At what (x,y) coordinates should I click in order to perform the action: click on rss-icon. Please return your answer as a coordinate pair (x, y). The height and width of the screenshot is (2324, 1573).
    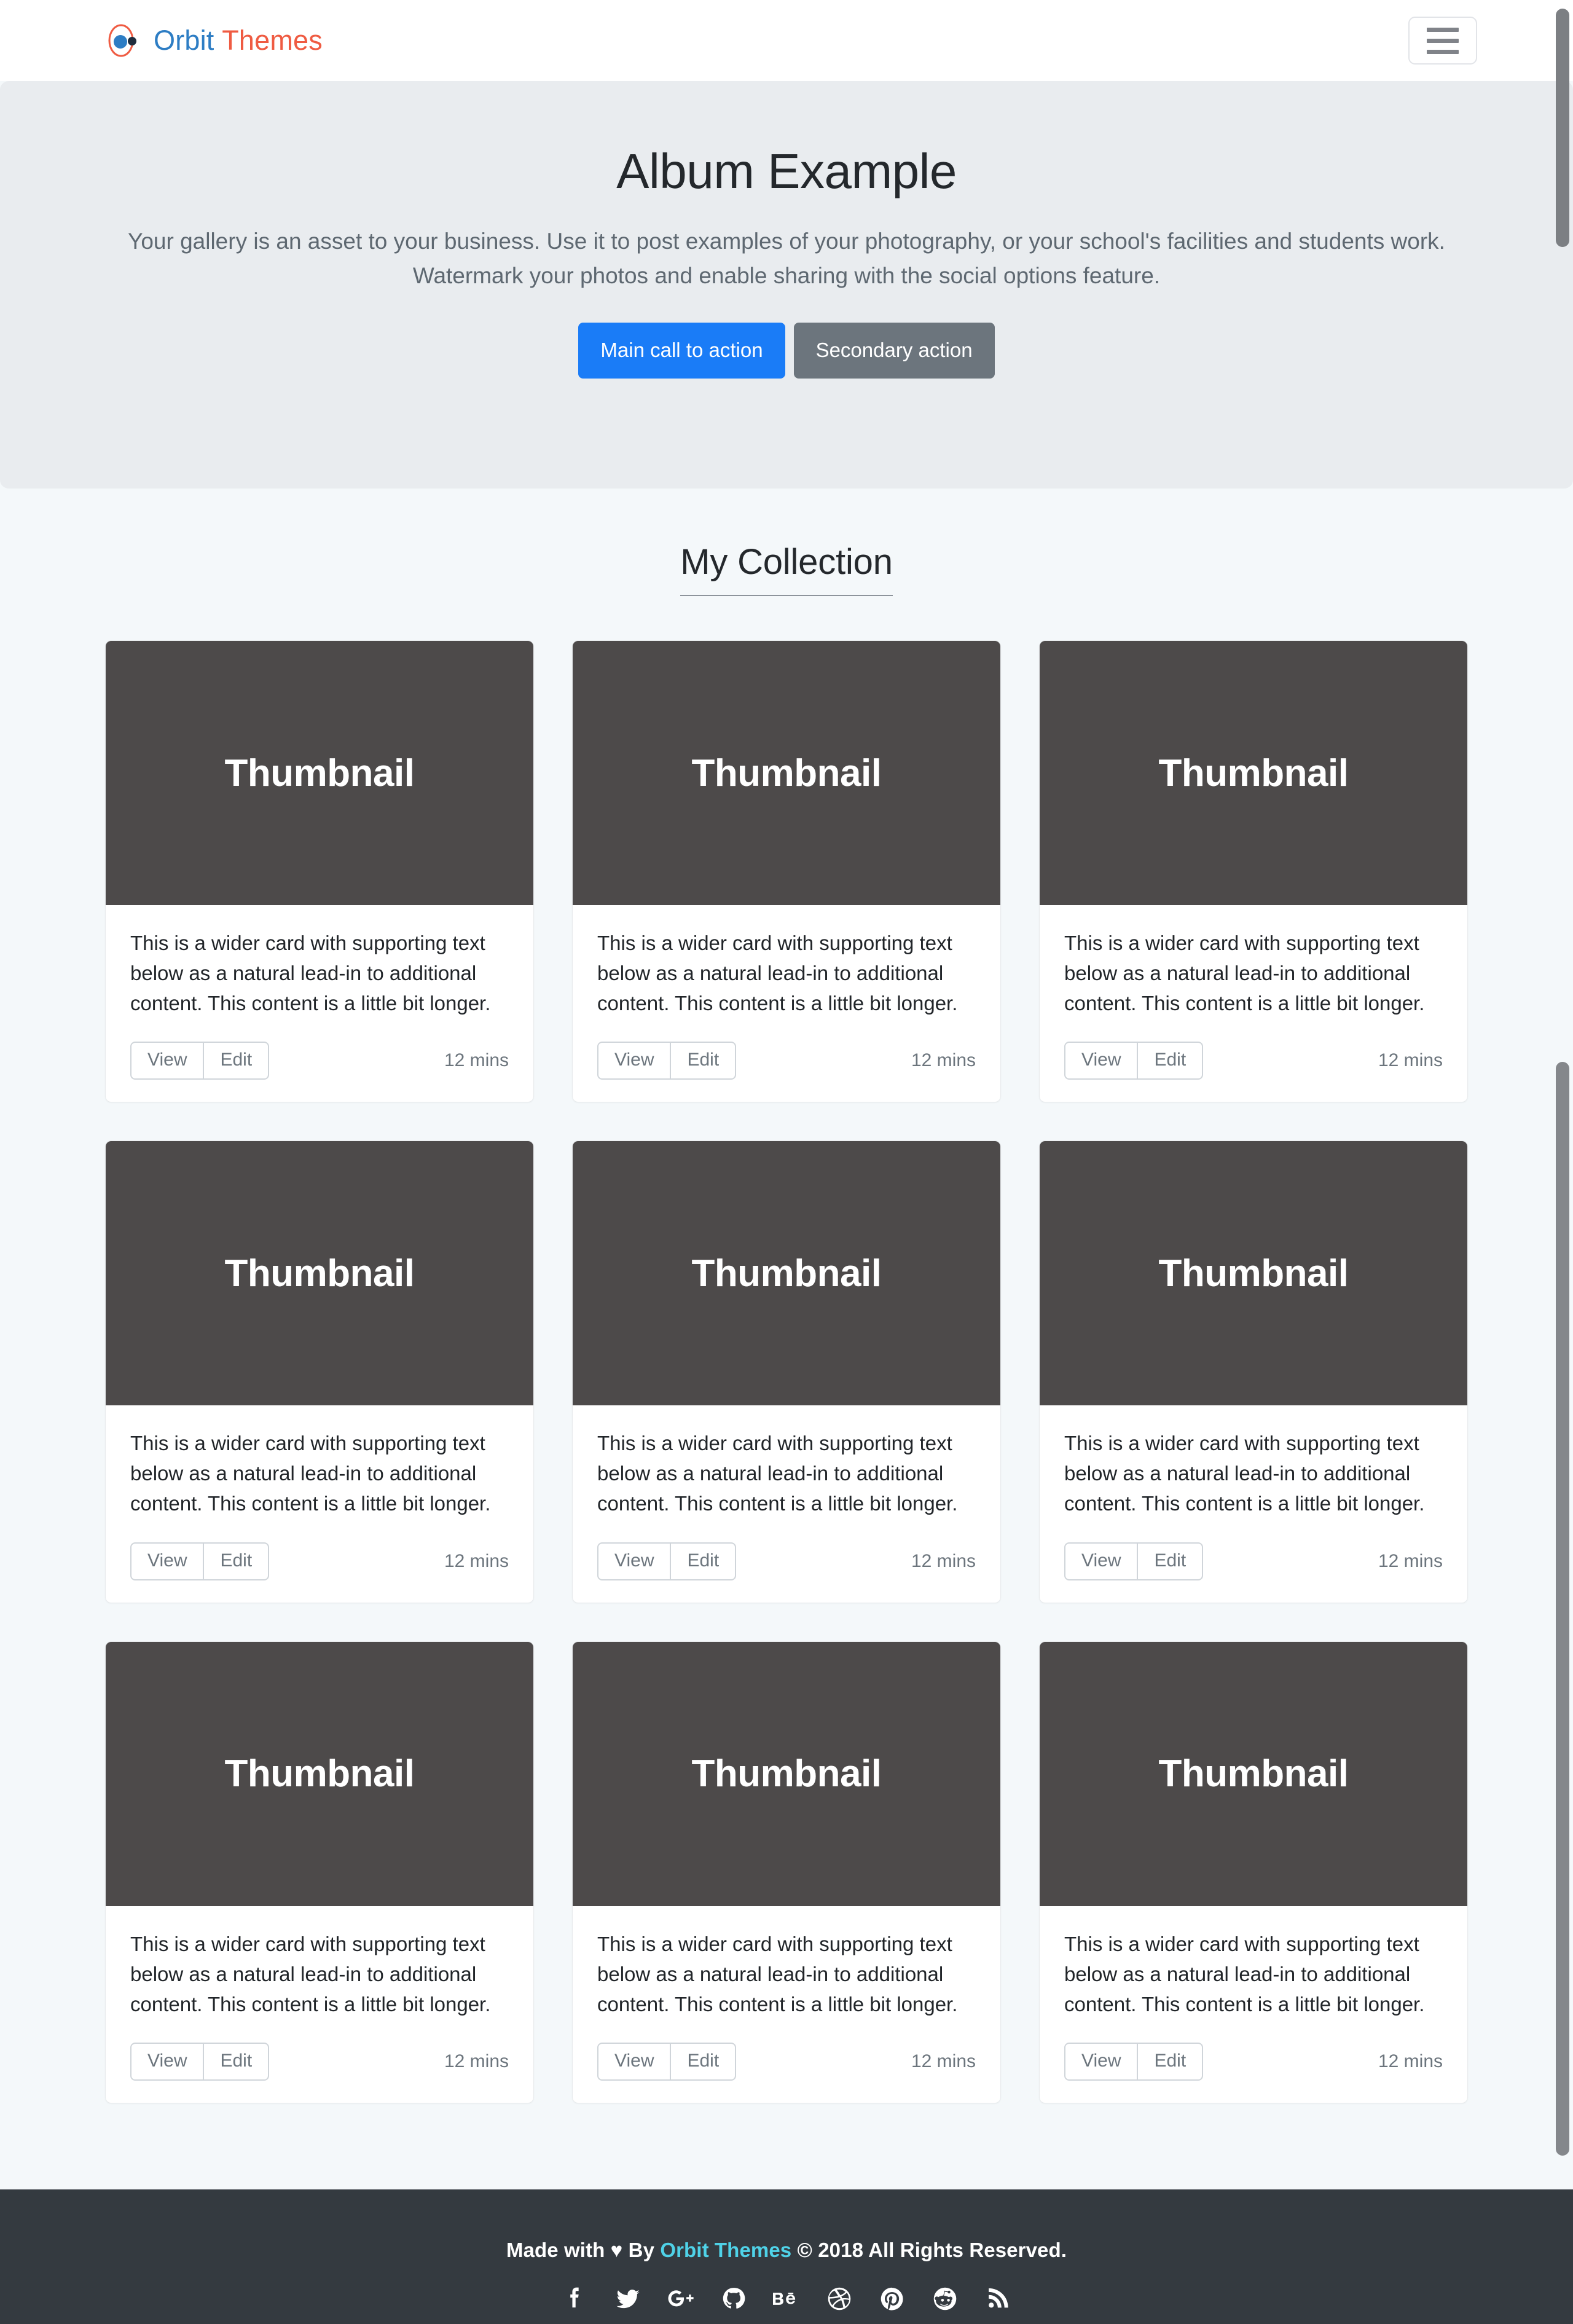
    Looking at the image, I should click on (998, 2298).